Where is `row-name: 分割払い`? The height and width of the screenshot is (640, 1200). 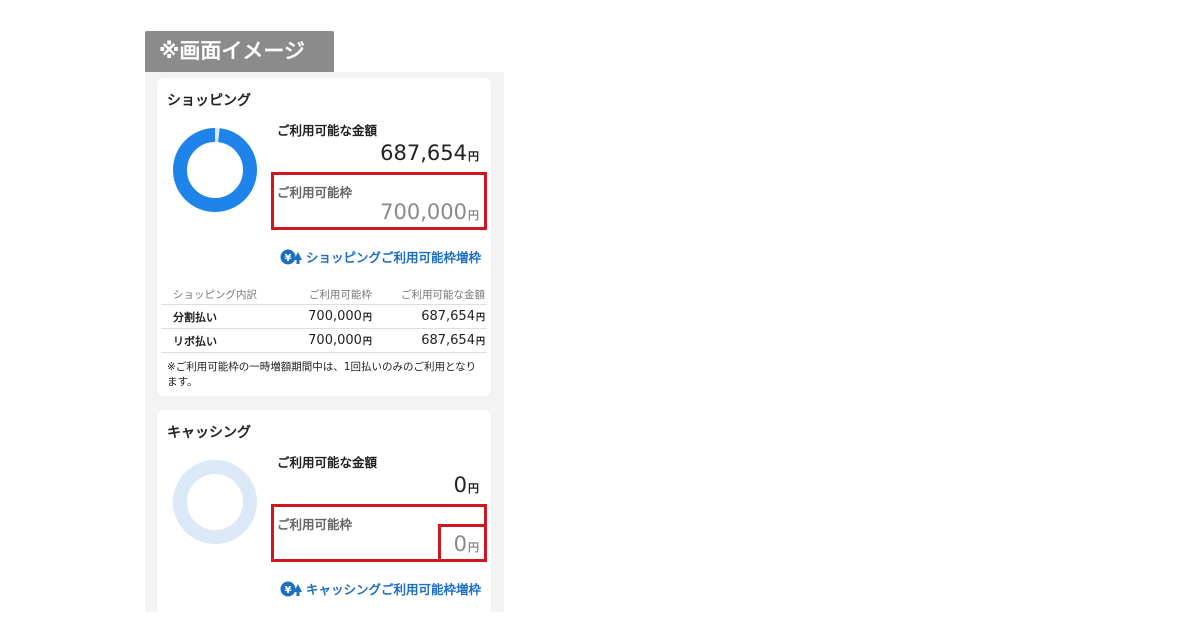 row-name: 分割払い is located at coordinates (224, 316).